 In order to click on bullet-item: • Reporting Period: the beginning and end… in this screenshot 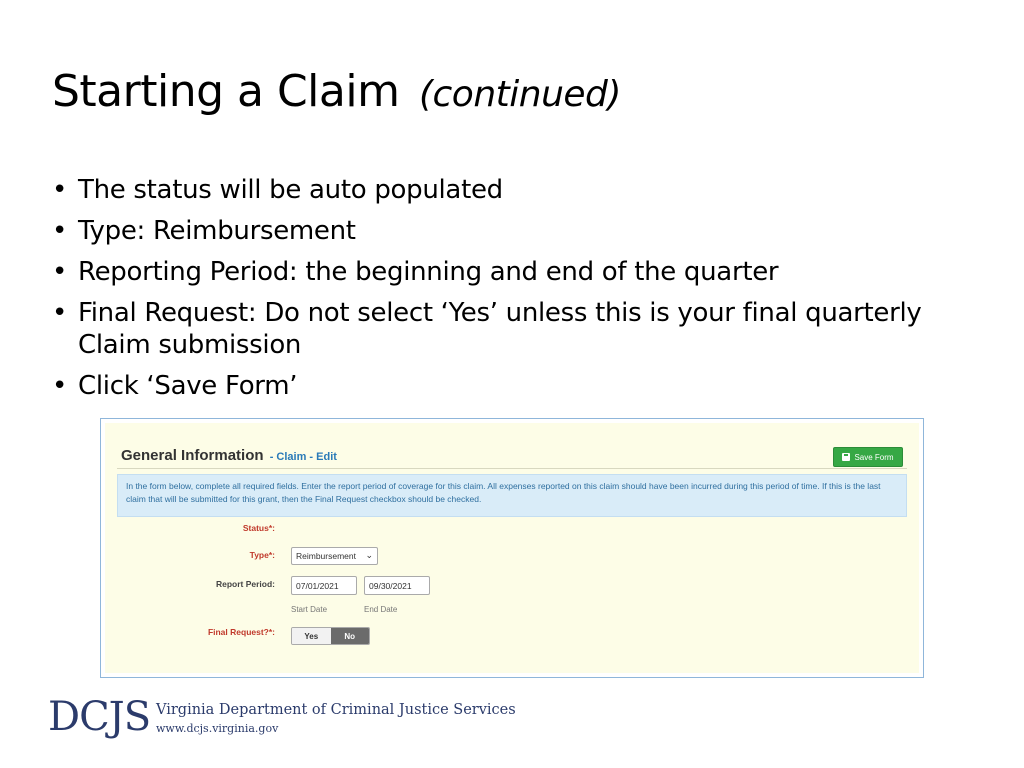, I will do `click(502, 272)`.